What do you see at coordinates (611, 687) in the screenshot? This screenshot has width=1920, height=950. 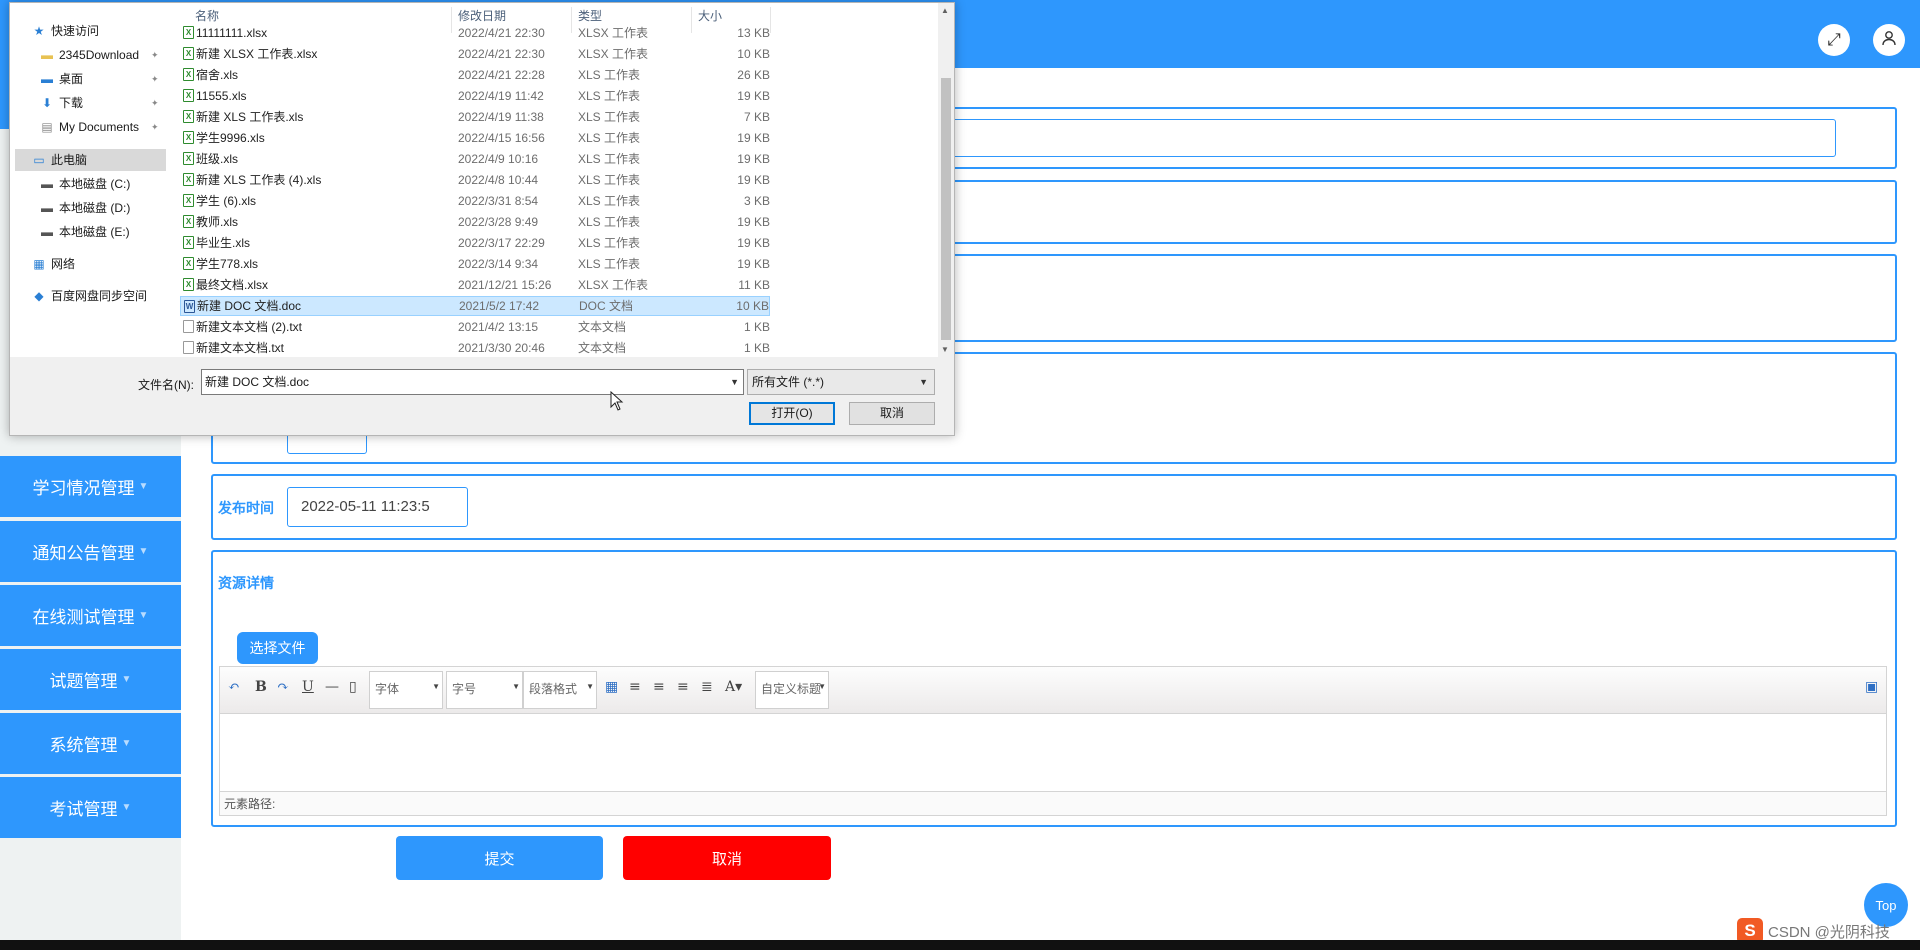 I see `table-icon: ▦` at bounding box center [611, 687].